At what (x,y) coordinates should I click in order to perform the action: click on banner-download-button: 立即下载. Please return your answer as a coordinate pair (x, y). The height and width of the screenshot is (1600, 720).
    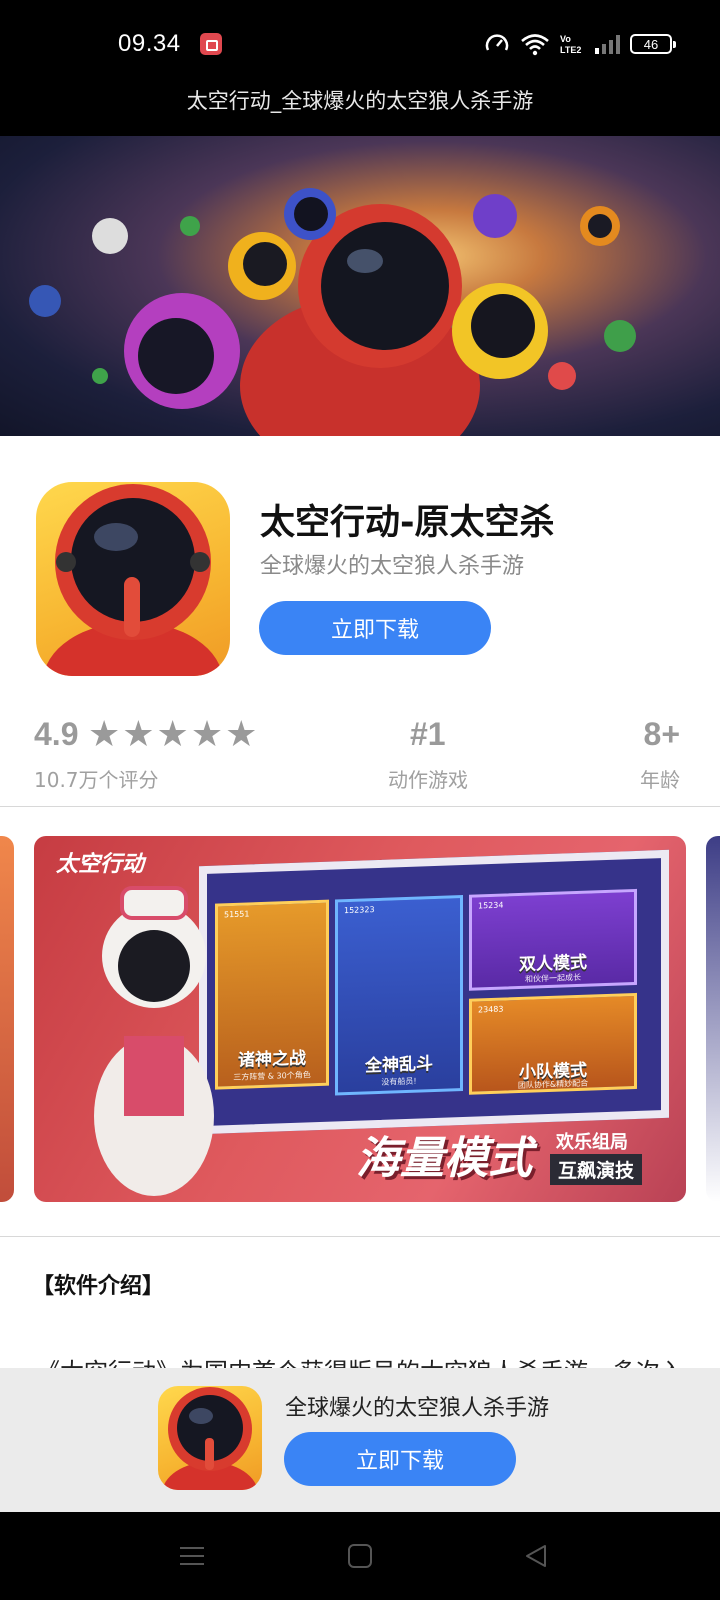
    Looking at the image, I should click on (400, 1459).